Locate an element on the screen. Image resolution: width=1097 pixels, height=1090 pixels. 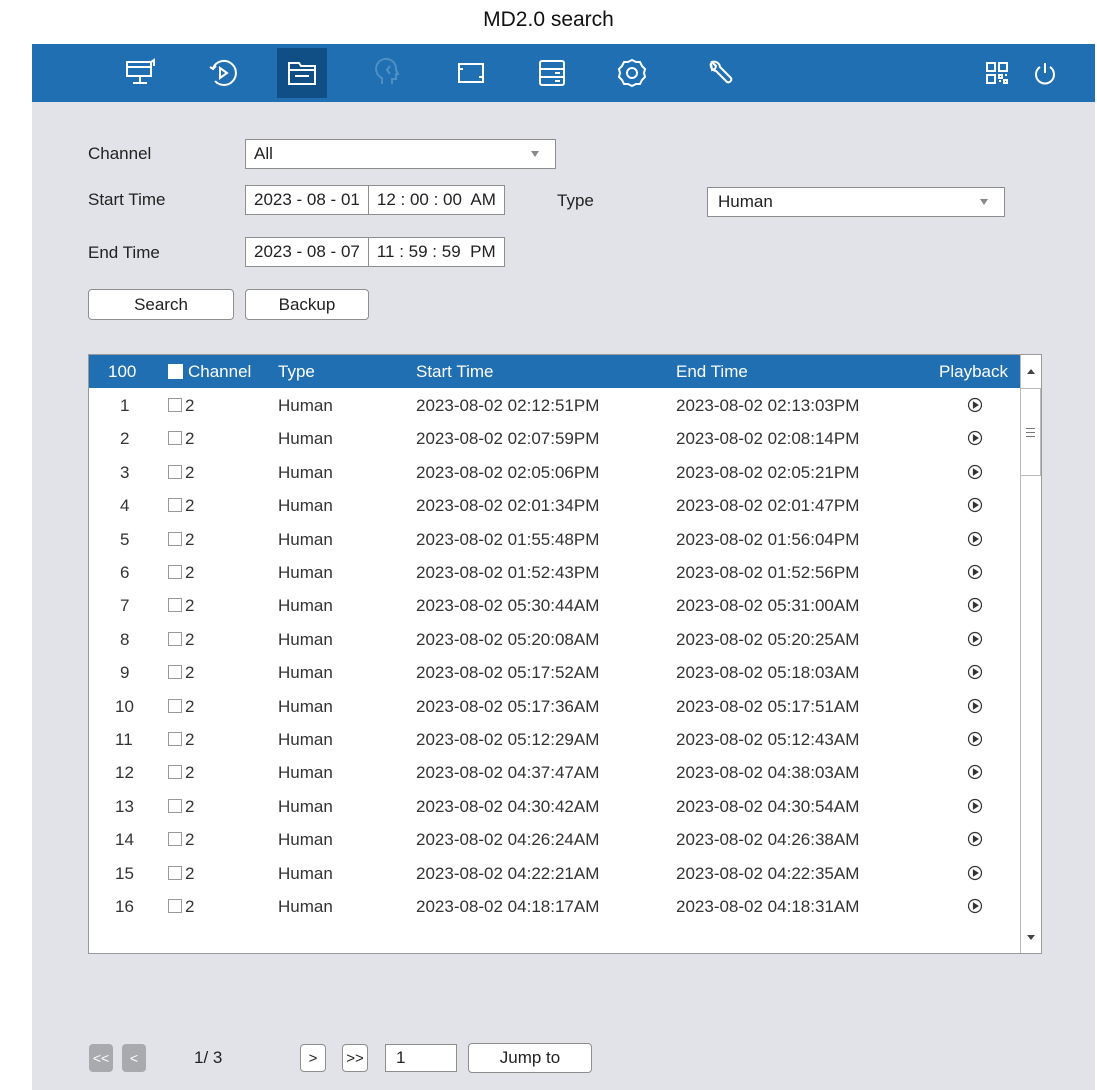
row-start-time: 2023-08-02 05:17:52AM is located at coordinates (508, 673).